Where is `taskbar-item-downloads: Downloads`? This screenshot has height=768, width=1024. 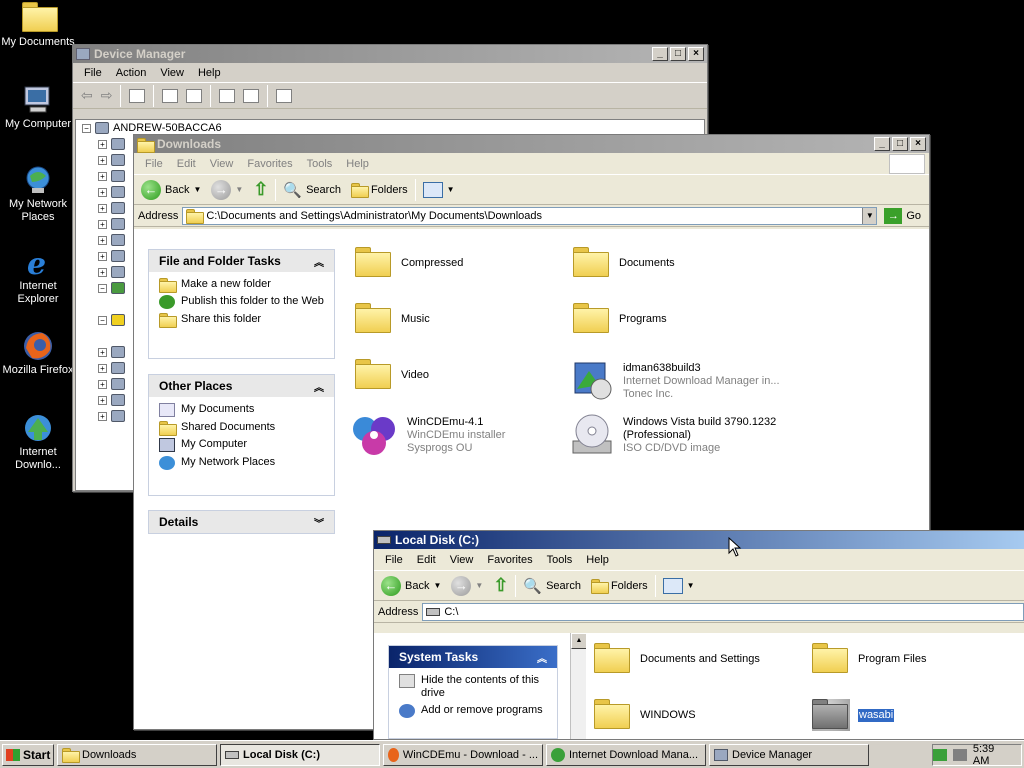 taskbar-item-downloads: Downloads is located at coordinates (137, 754).